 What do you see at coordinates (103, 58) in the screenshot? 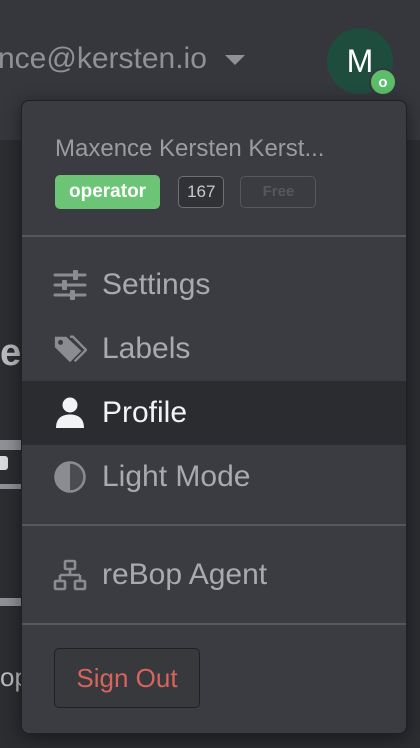
I see `account-email: nce@kersten.io` at bounding box center [103, 58].